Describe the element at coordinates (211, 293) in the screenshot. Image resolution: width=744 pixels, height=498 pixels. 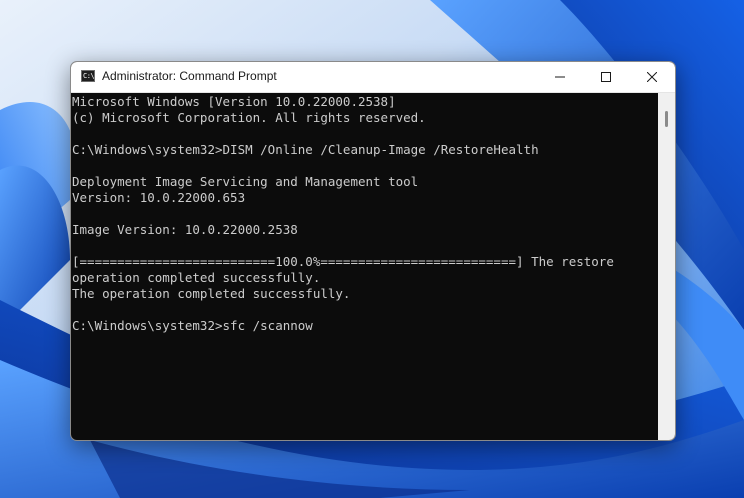
I see `console-line: The operation completed successfully.` at that location.